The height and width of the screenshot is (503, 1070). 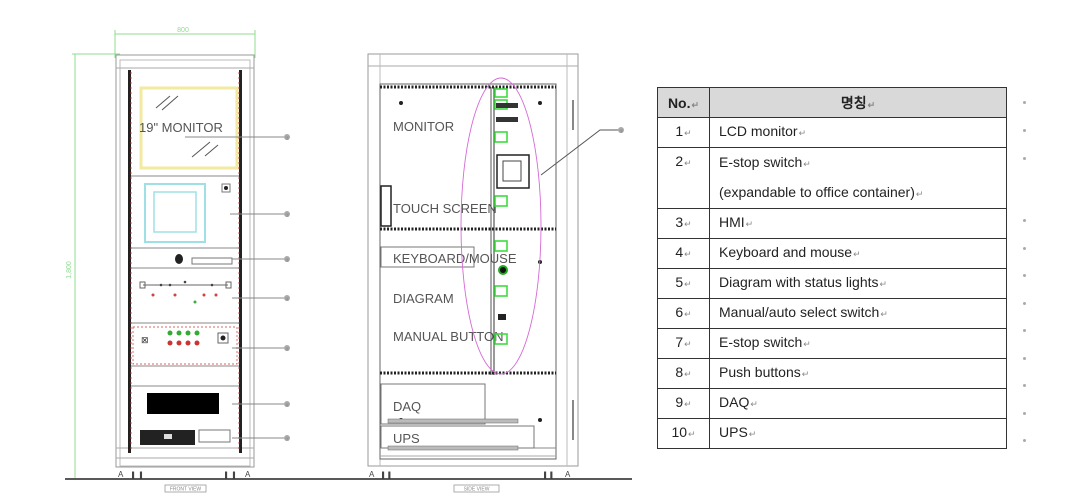 I want to click on row-name: Manual/auto select switch, so click(x=799, y=312).